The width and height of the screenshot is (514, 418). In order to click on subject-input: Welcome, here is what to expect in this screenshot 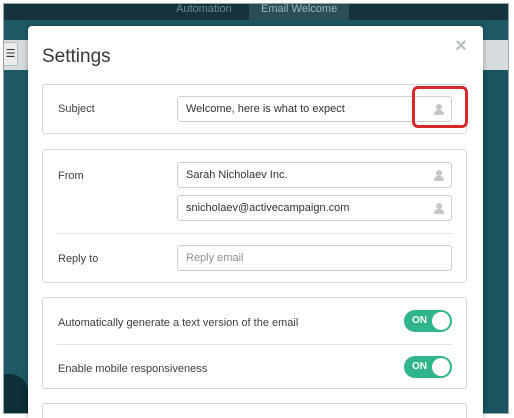, I will do `click(314, 109)`.